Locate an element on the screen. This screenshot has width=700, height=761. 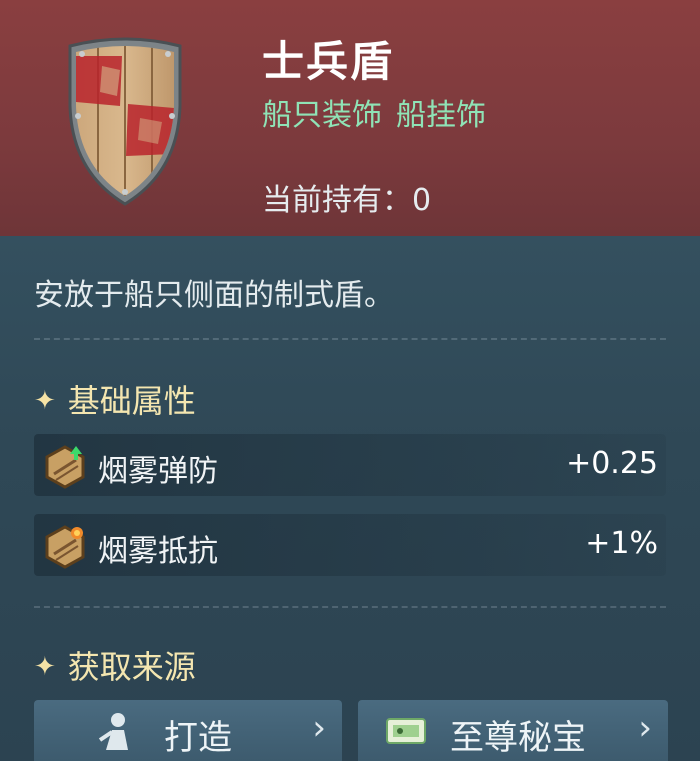
source-treasure-button: 至尊秘宝 › is located at coordinates (513, 730).